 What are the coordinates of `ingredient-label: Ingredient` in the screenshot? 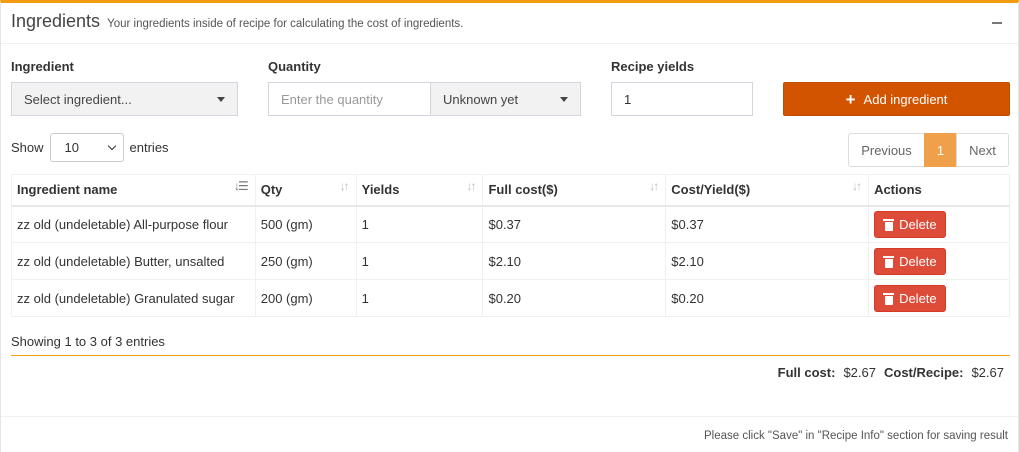 It's located at (42, 66).